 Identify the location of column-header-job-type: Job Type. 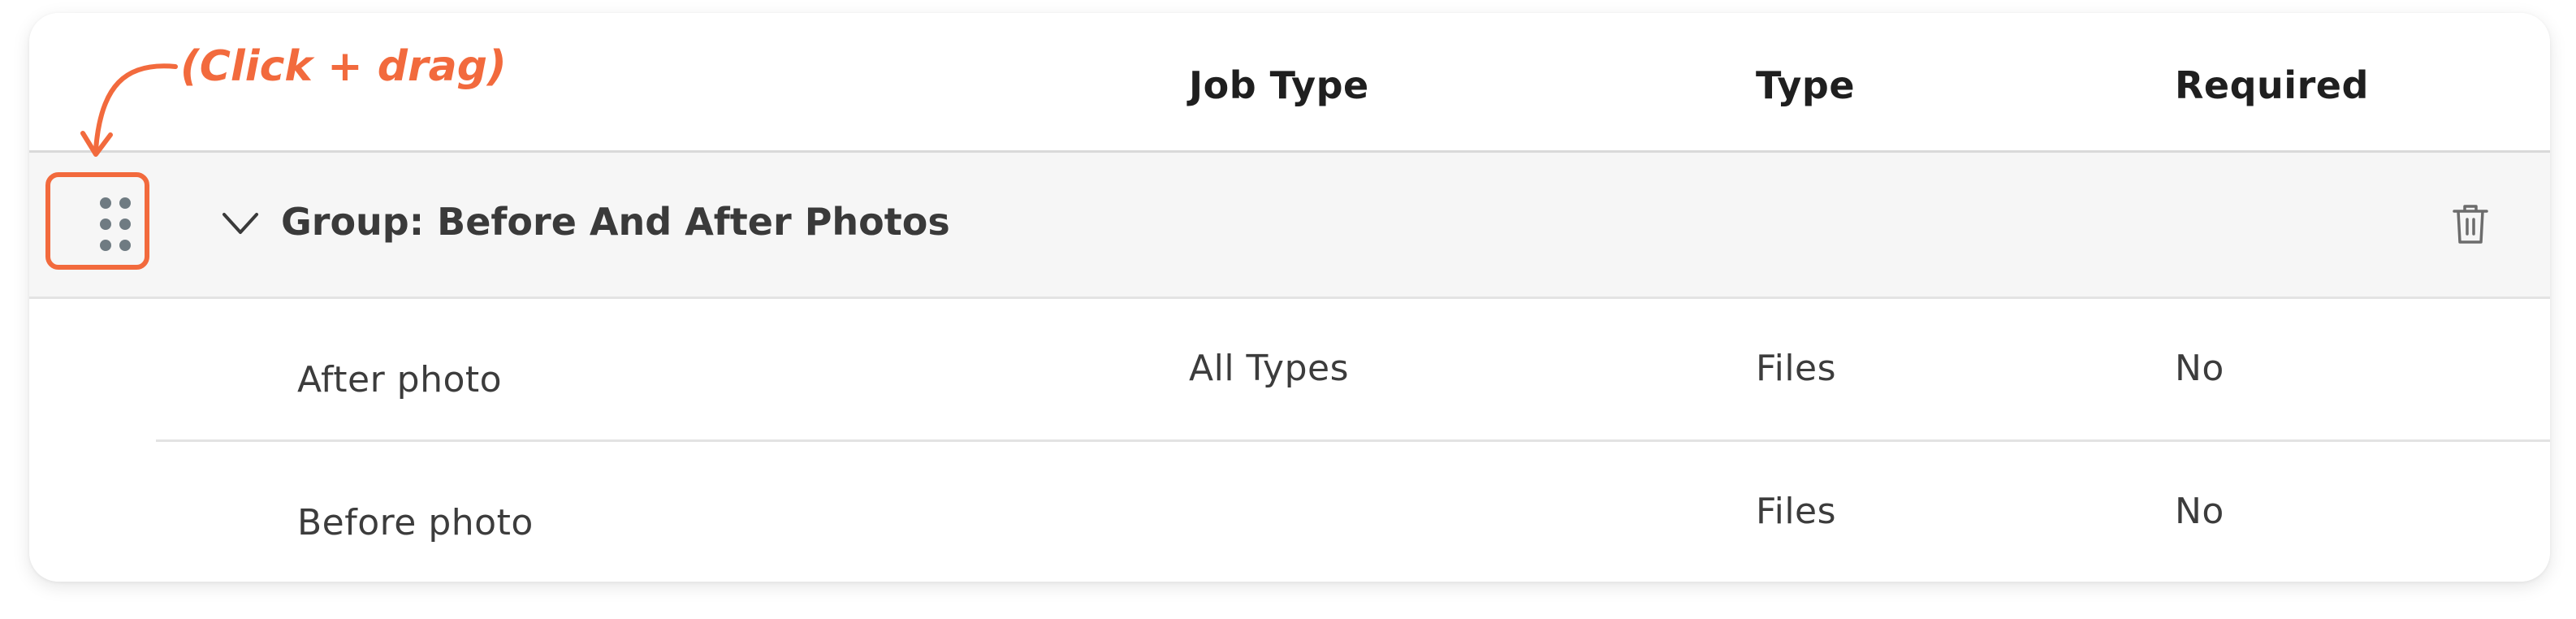
(1279, 85).